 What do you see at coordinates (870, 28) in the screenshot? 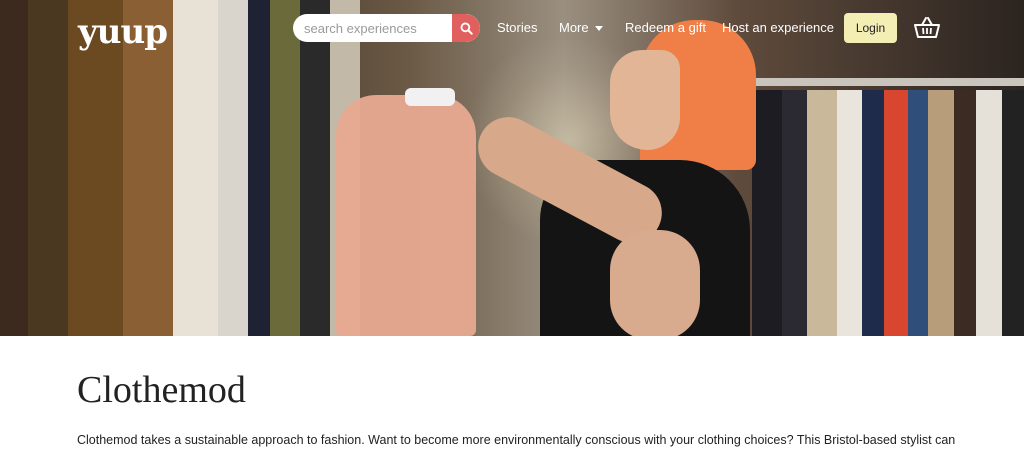
I see `login-button: Login` at bounding box center [870, 28].